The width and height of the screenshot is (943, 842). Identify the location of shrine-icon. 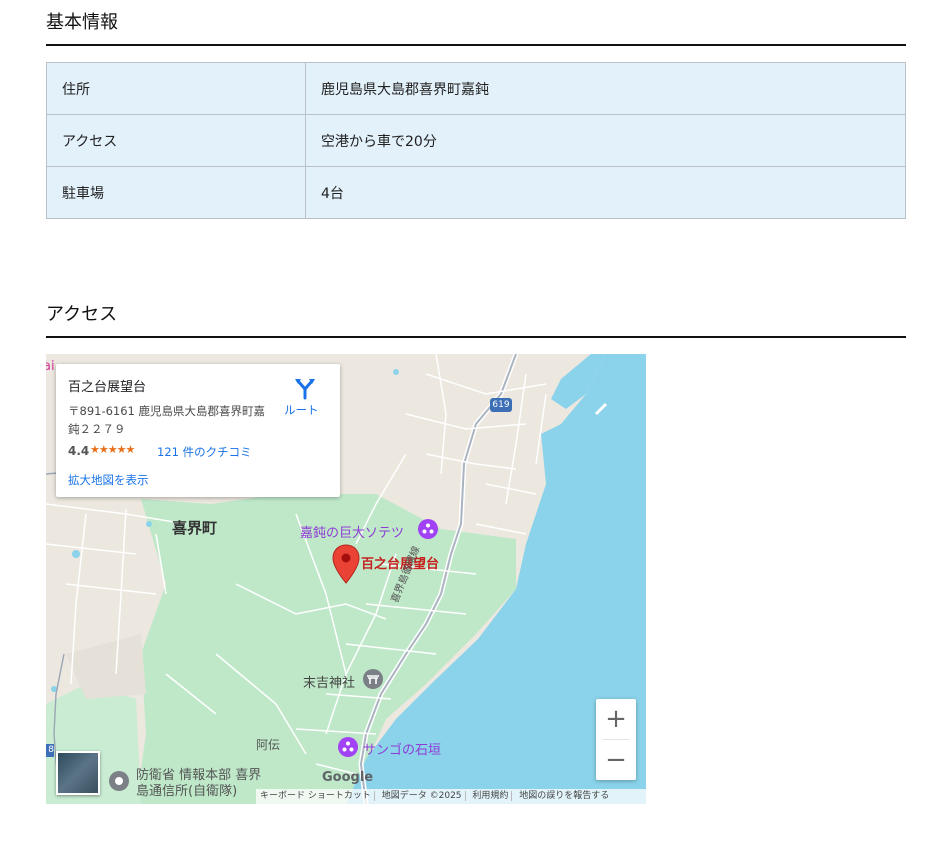
(373, 679).